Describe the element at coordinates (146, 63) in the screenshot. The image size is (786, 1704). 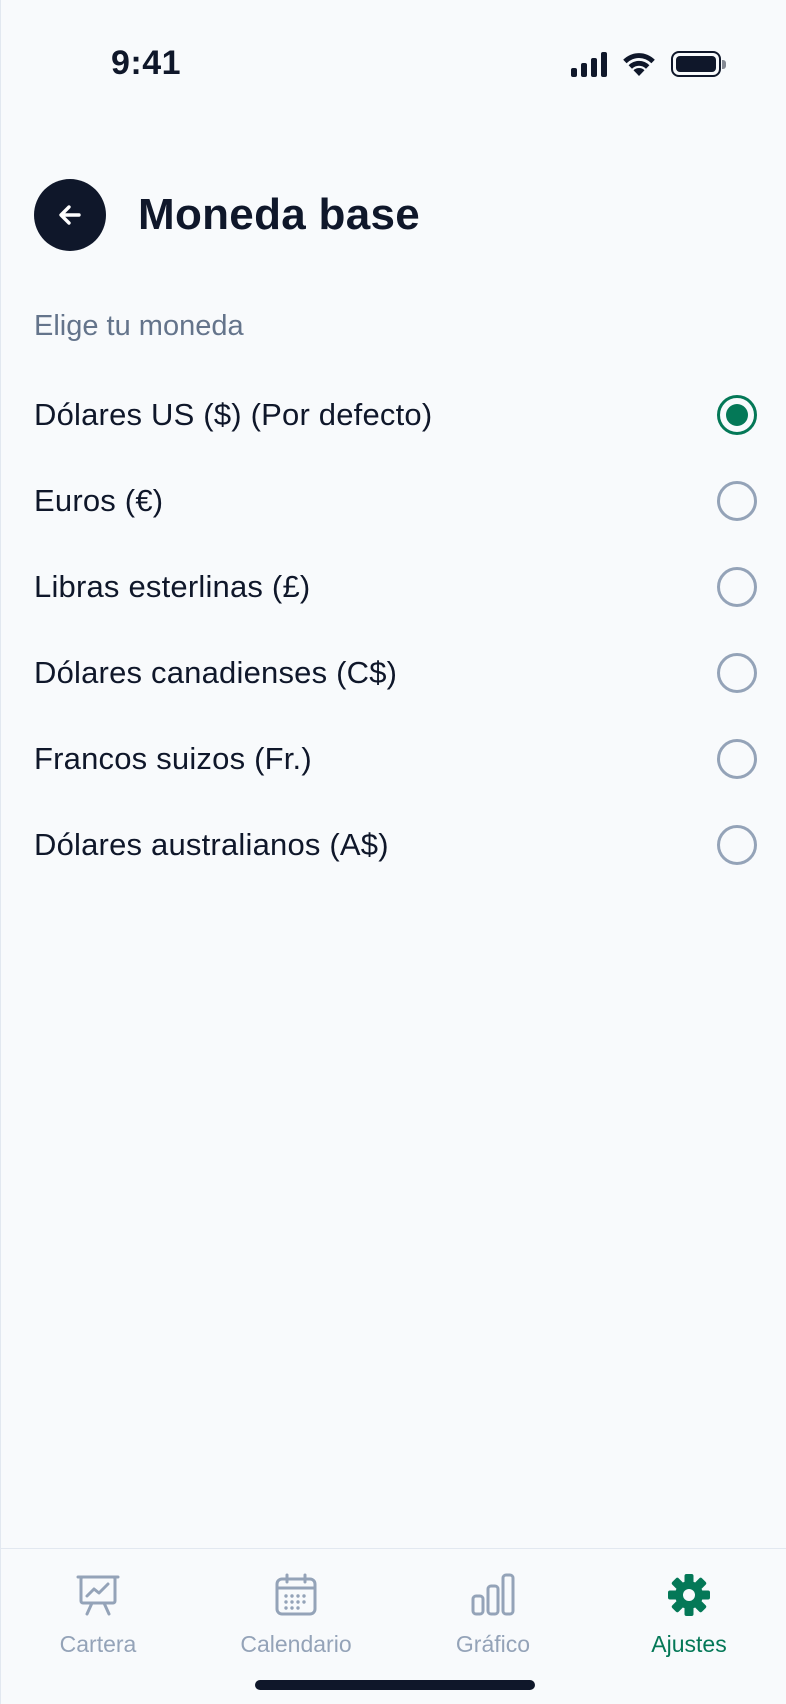
I see `status-time: 9:41` at that location.